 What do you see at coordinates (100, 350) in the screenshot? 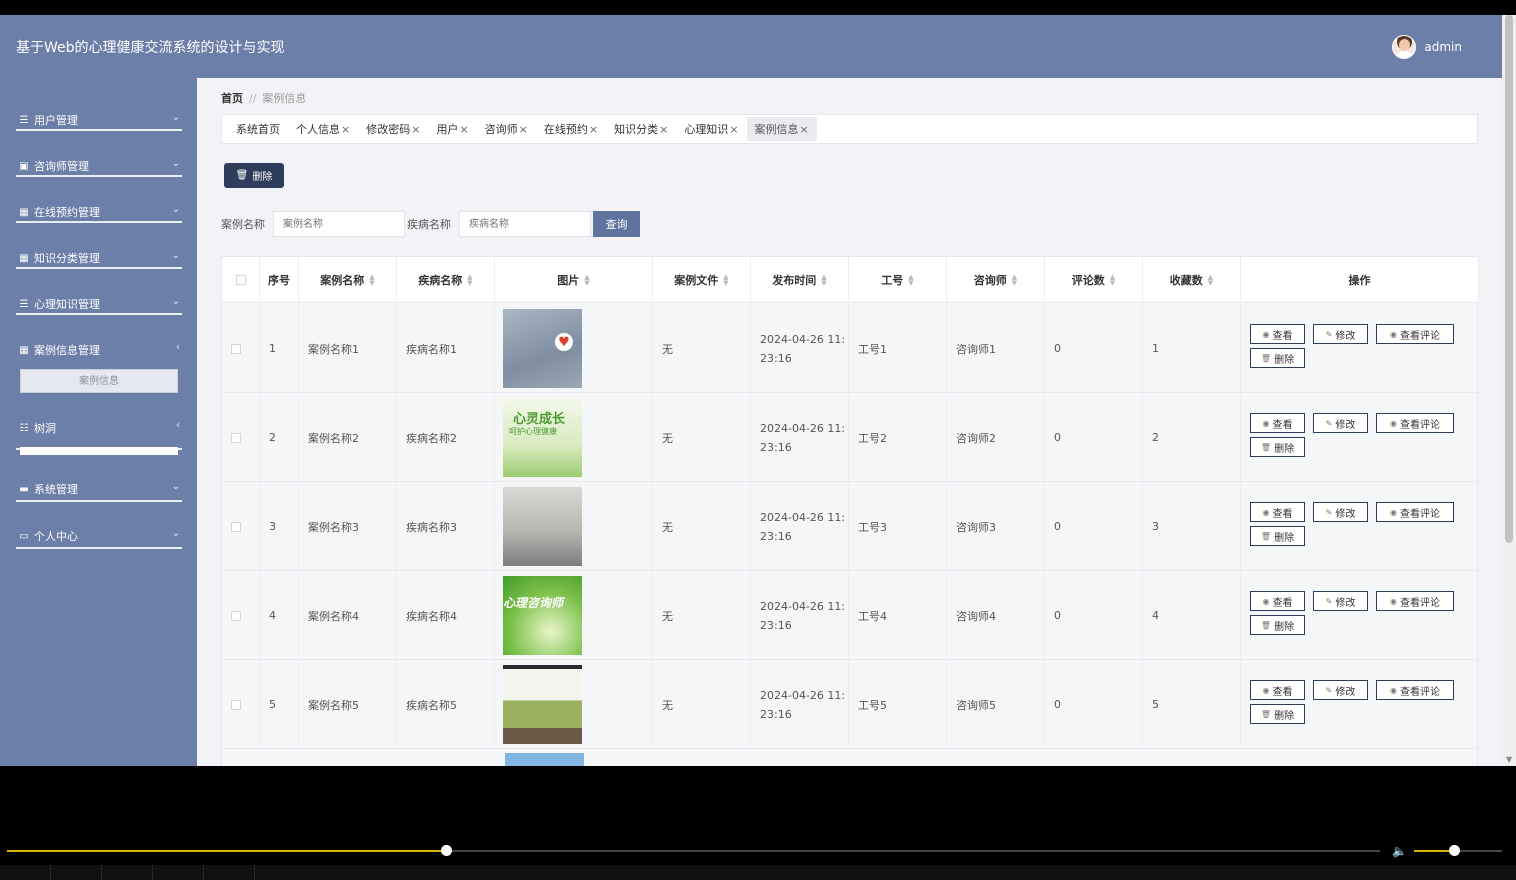
I see `sidebar-item: ▦ 案例信息管理 ‹` at bounding box center [100, 350].